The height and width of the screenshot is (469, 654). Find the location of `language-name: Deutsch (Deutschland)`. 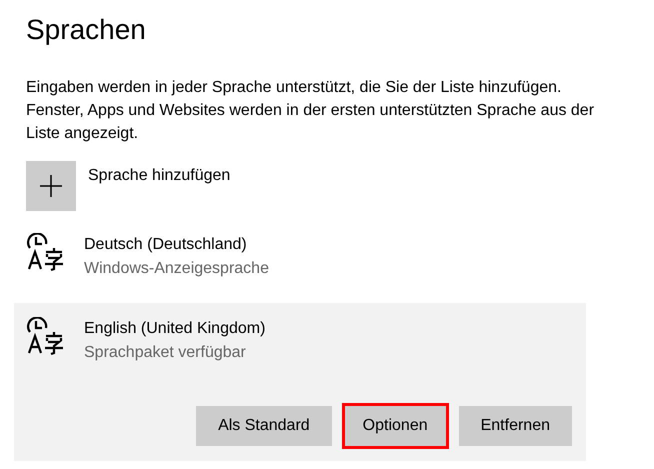

language-name: Deutsch (Deutschland) is located at coordinates (166, 245).